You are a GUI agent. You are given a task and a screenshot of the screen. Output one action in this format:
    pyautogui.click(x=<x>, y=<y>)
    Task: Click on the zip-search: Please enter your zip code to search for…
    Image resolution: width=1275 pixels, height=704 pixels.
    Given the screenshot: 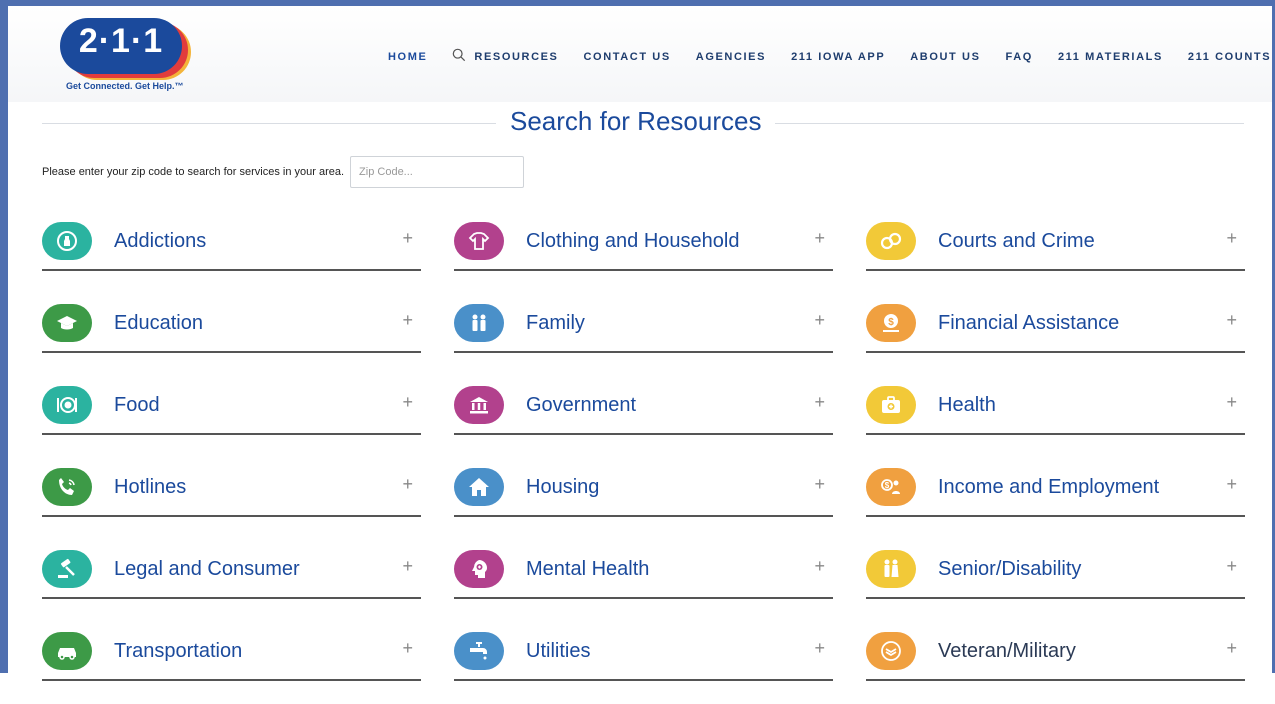 What is the action you would take?
    pyautogui.click(x=283, y=172)
    